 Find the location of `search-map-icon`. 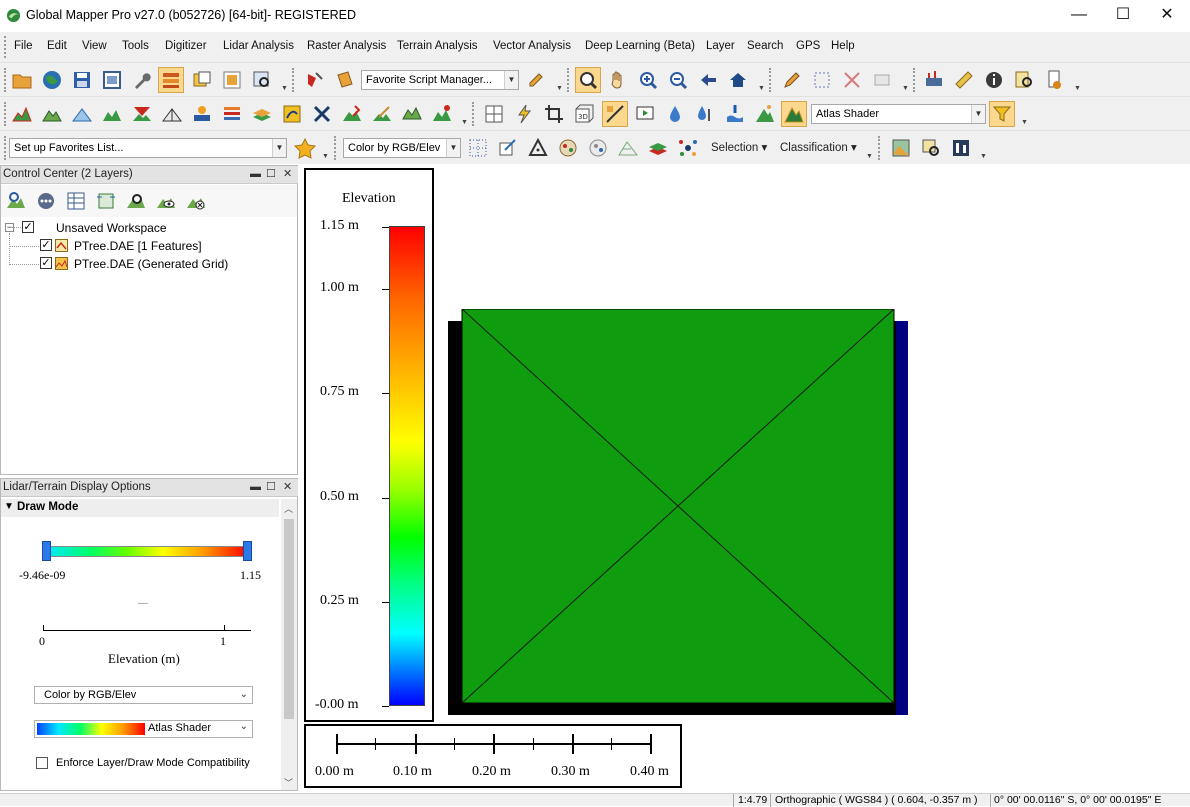

search-map-icon is located at coordinates (262, 80).